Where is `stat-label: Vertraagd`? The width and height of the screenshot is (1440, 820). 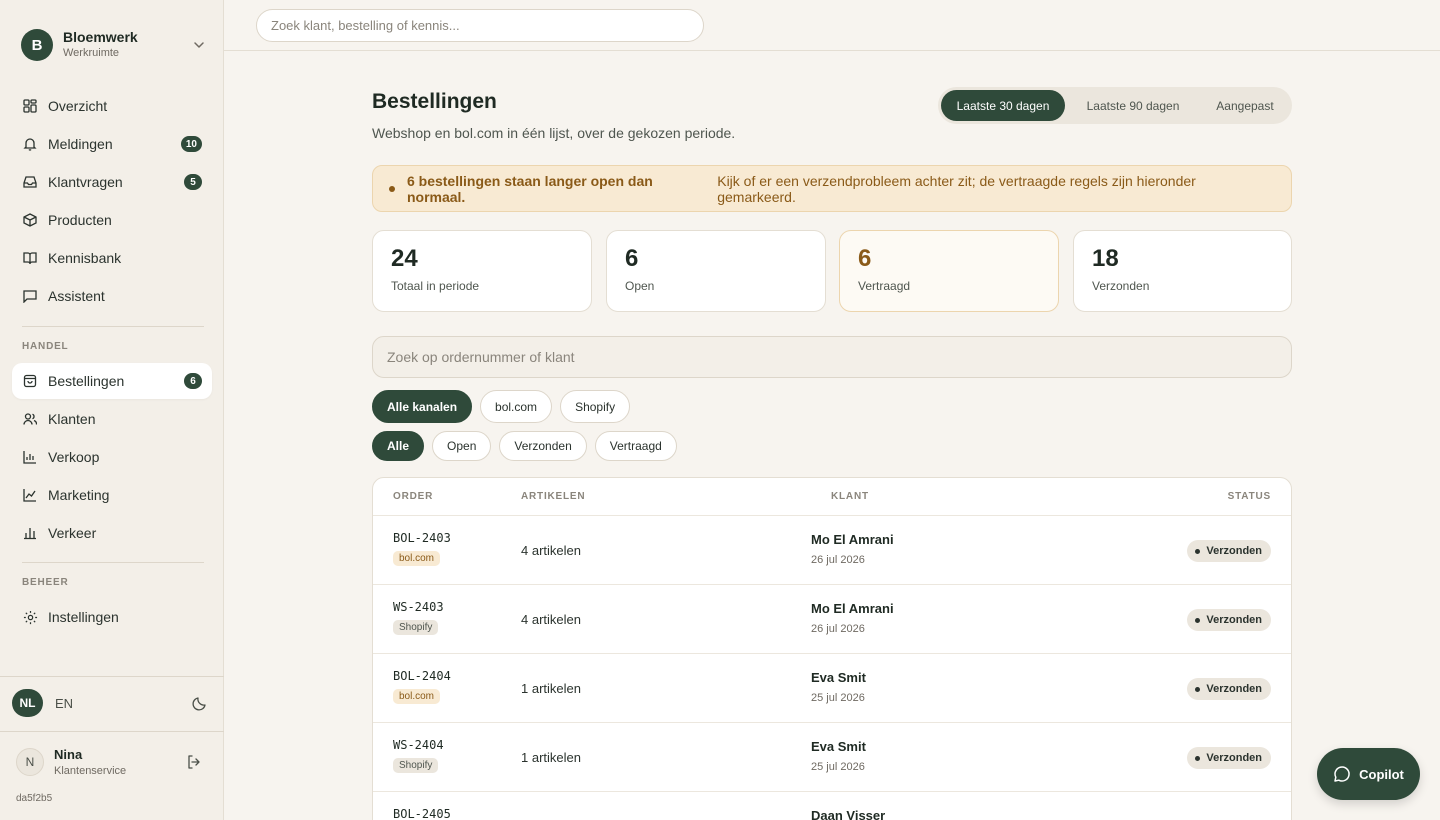 stat-label: Vertraagd is located at coordinates (884, 286).